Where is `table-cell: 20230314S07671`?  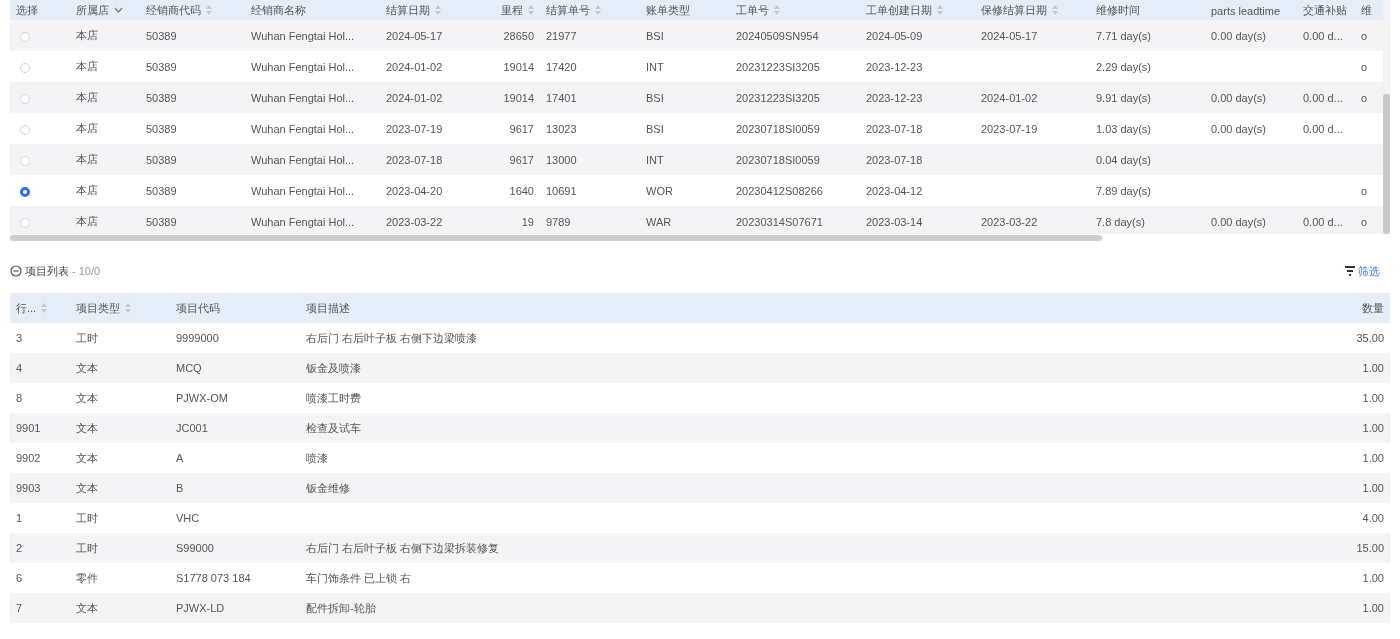
table-cell: 20230314S07671 is located at coordinates (779, 221).